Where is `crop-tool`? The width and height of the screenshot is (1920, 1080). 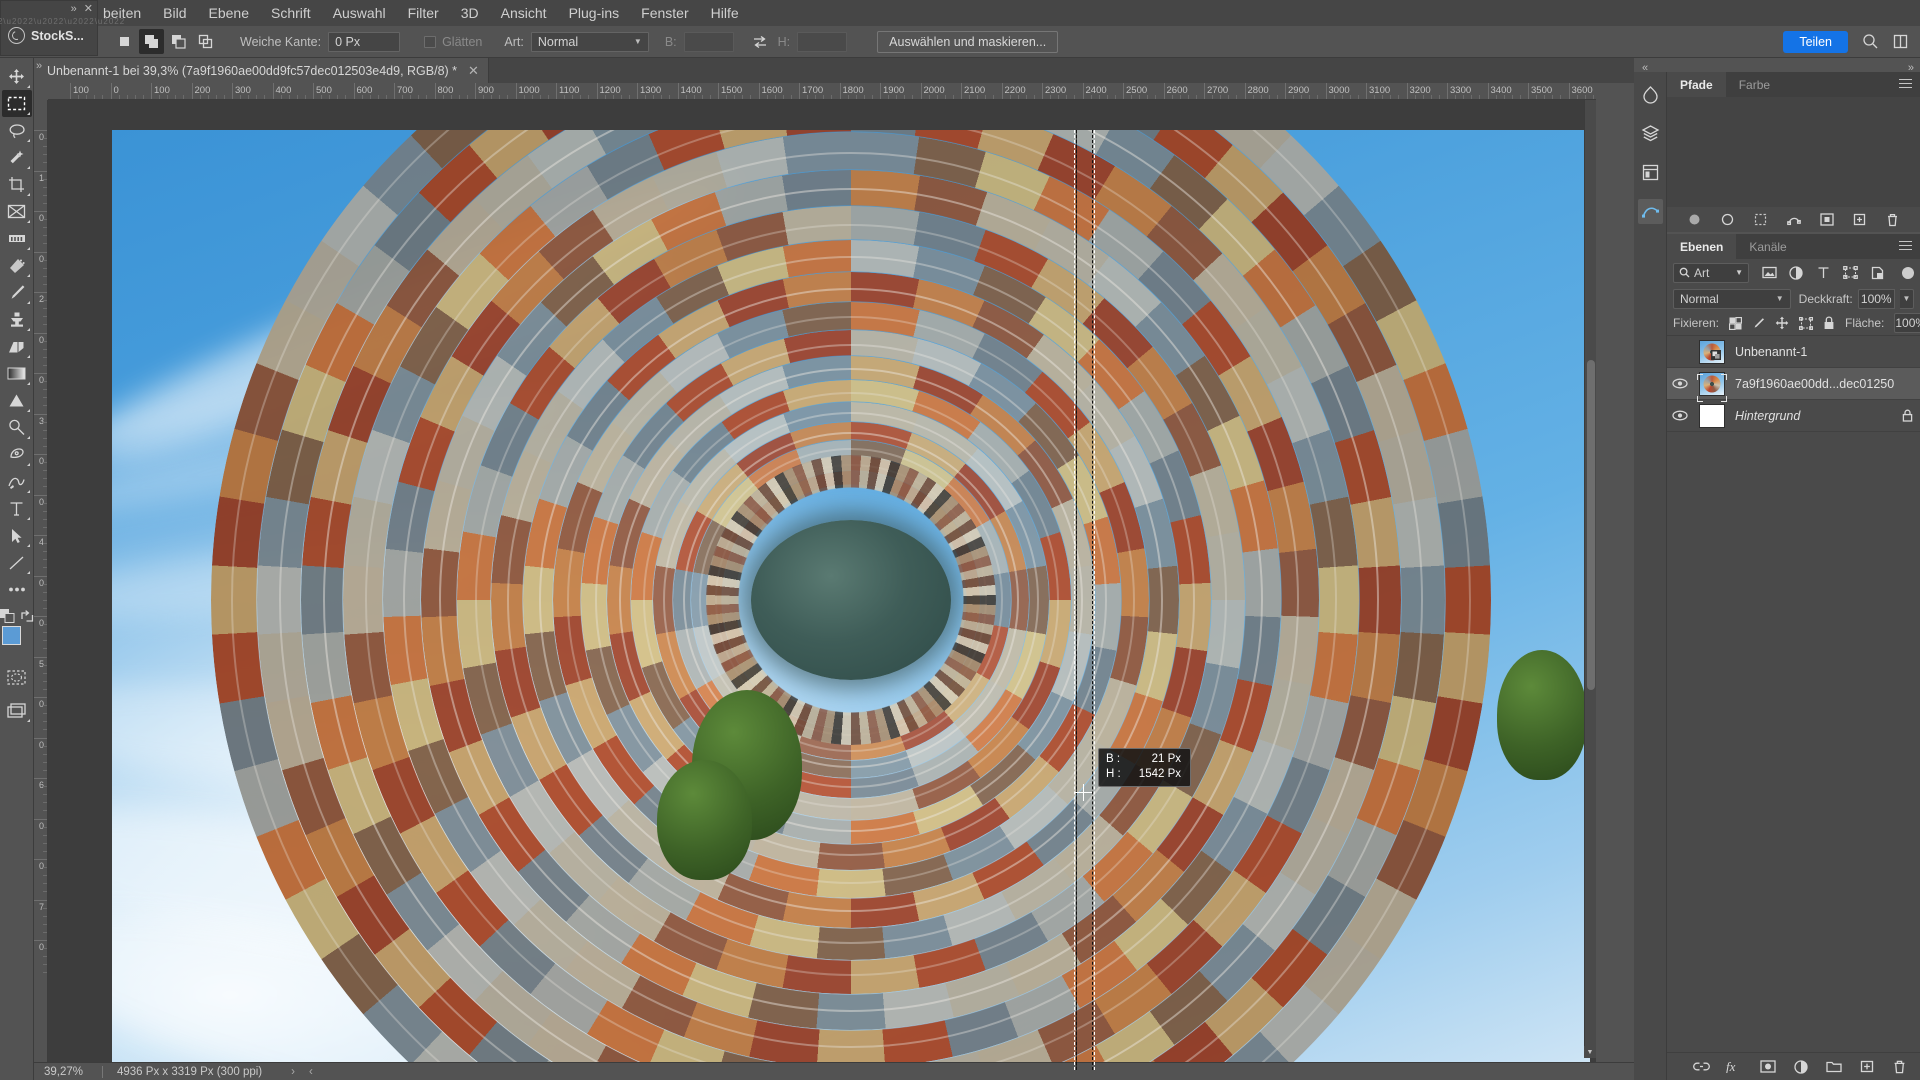
crop-tool is located at coordinates (17, 184).